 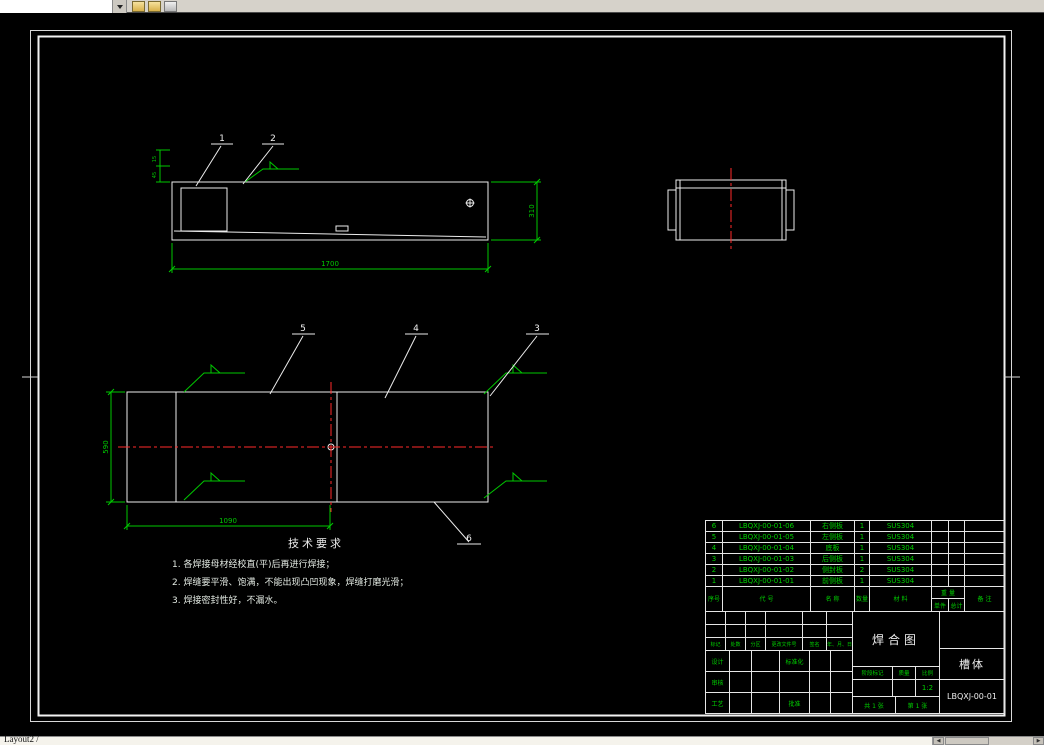 I want to click on bom-header-total: 总计, so click(x=957, y=605).